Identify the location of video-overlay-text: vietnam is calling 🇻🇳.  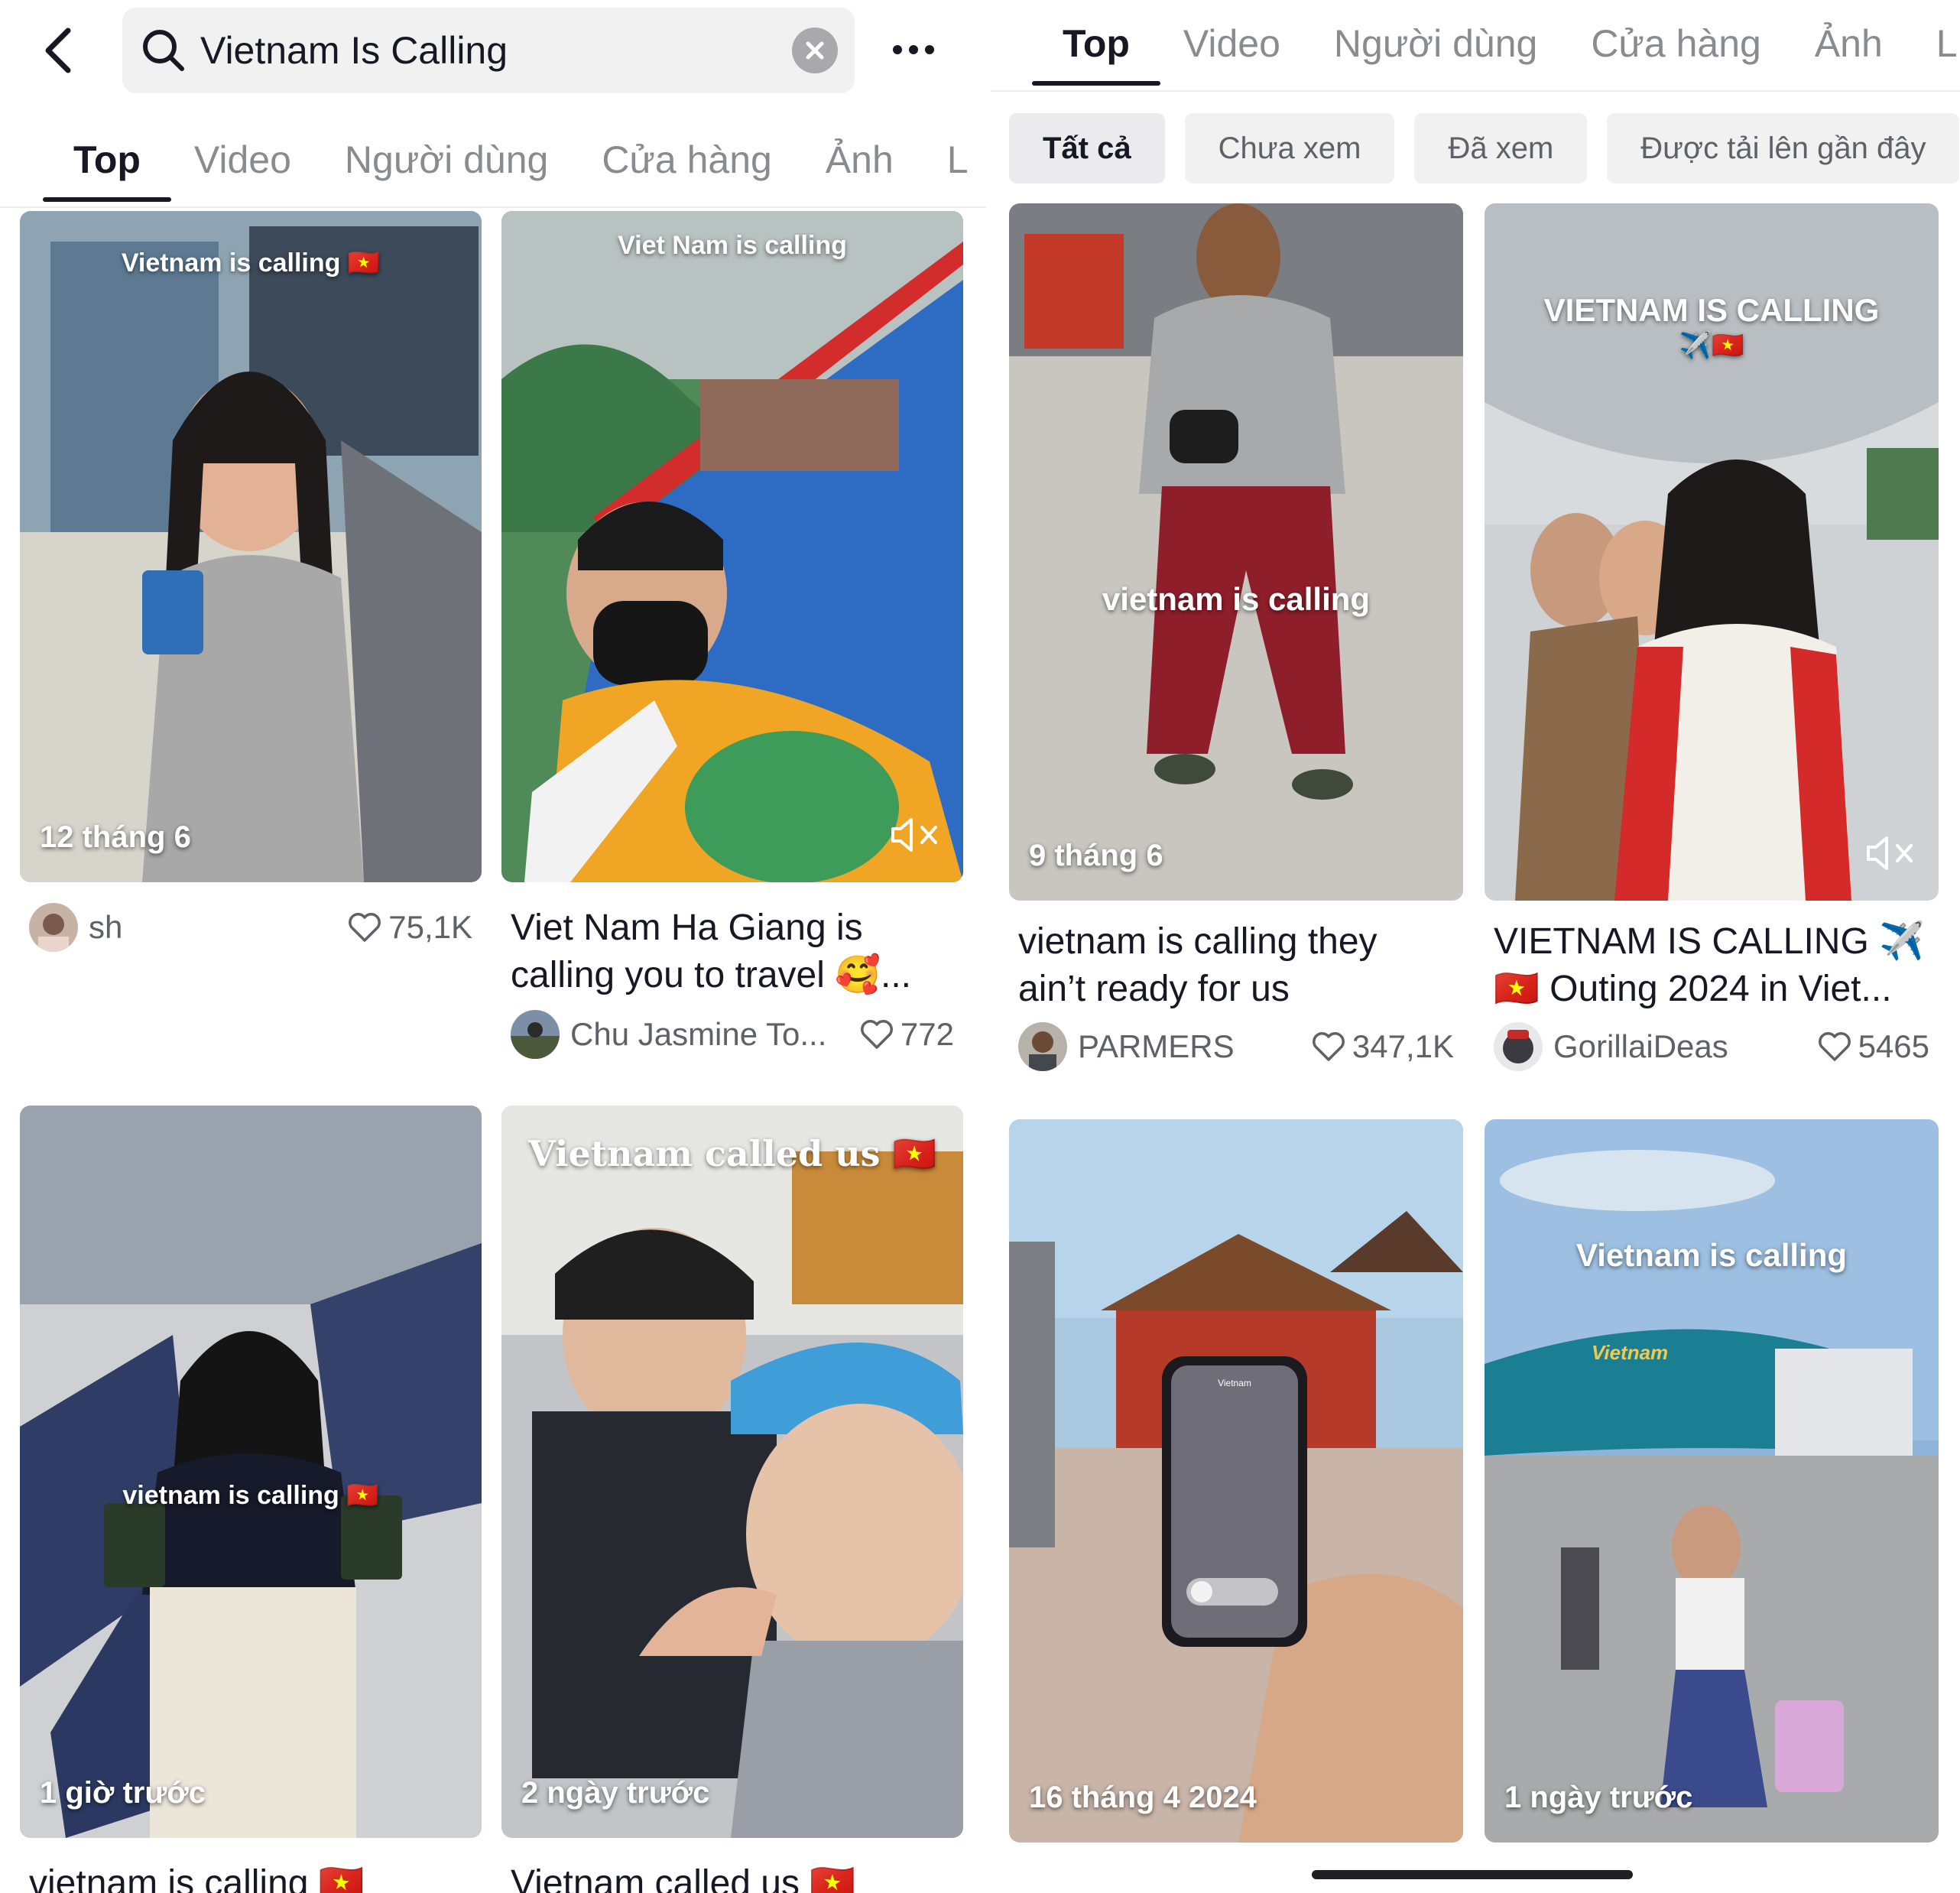
(250, 1495).